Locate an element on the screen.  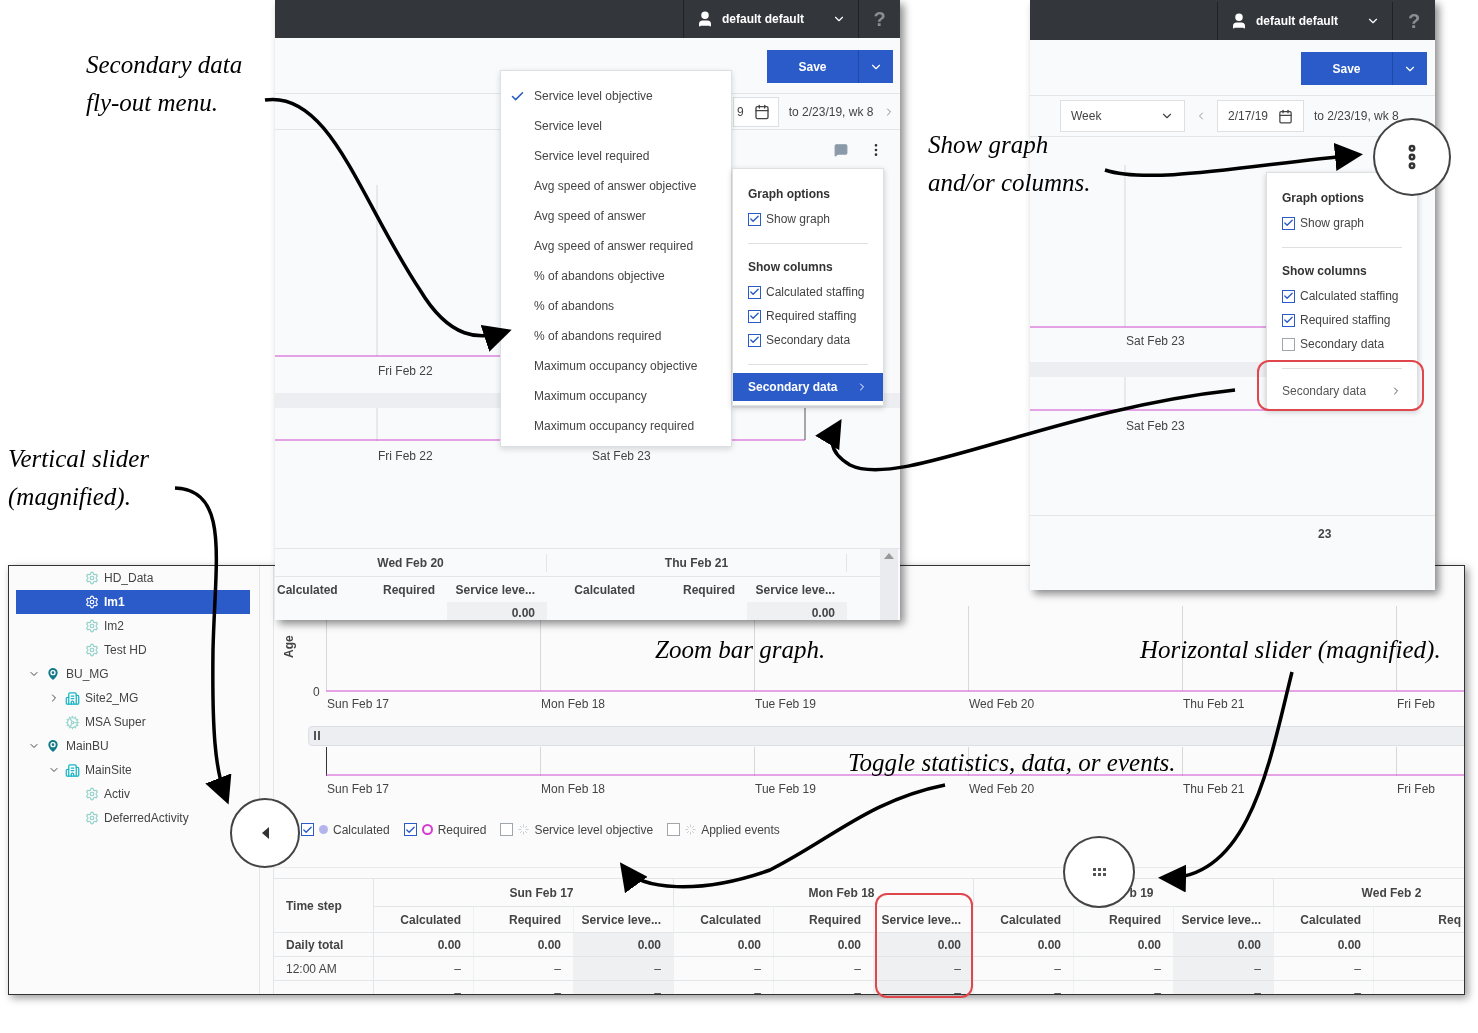
tree-item: MSA Super is located at coordinates (122, 722).